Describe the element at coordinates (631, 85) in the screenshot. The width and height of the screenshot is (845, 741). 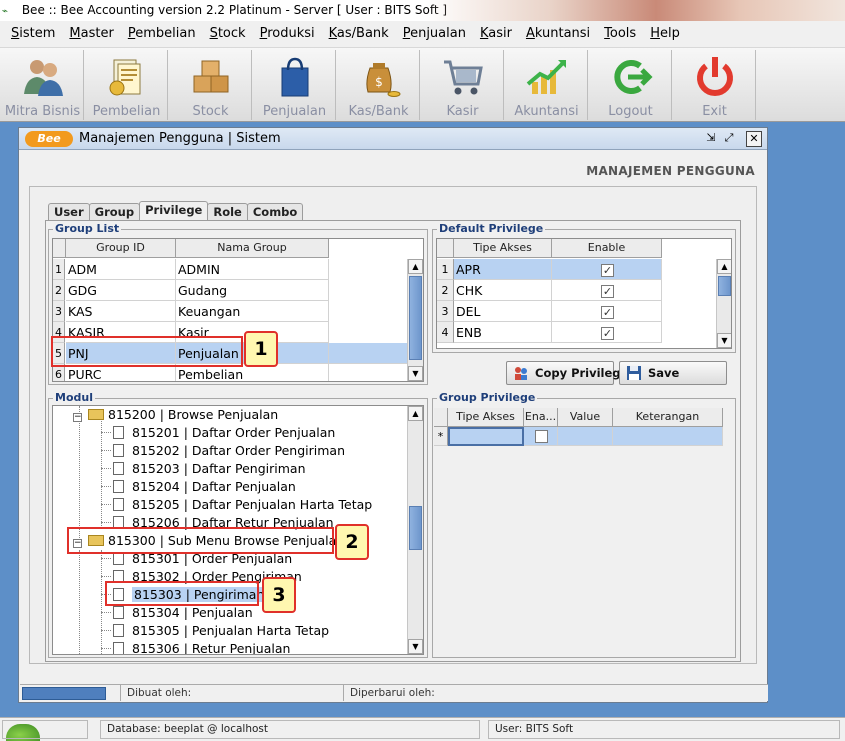
I see `toolbar-logout-button: Logout` at that location.